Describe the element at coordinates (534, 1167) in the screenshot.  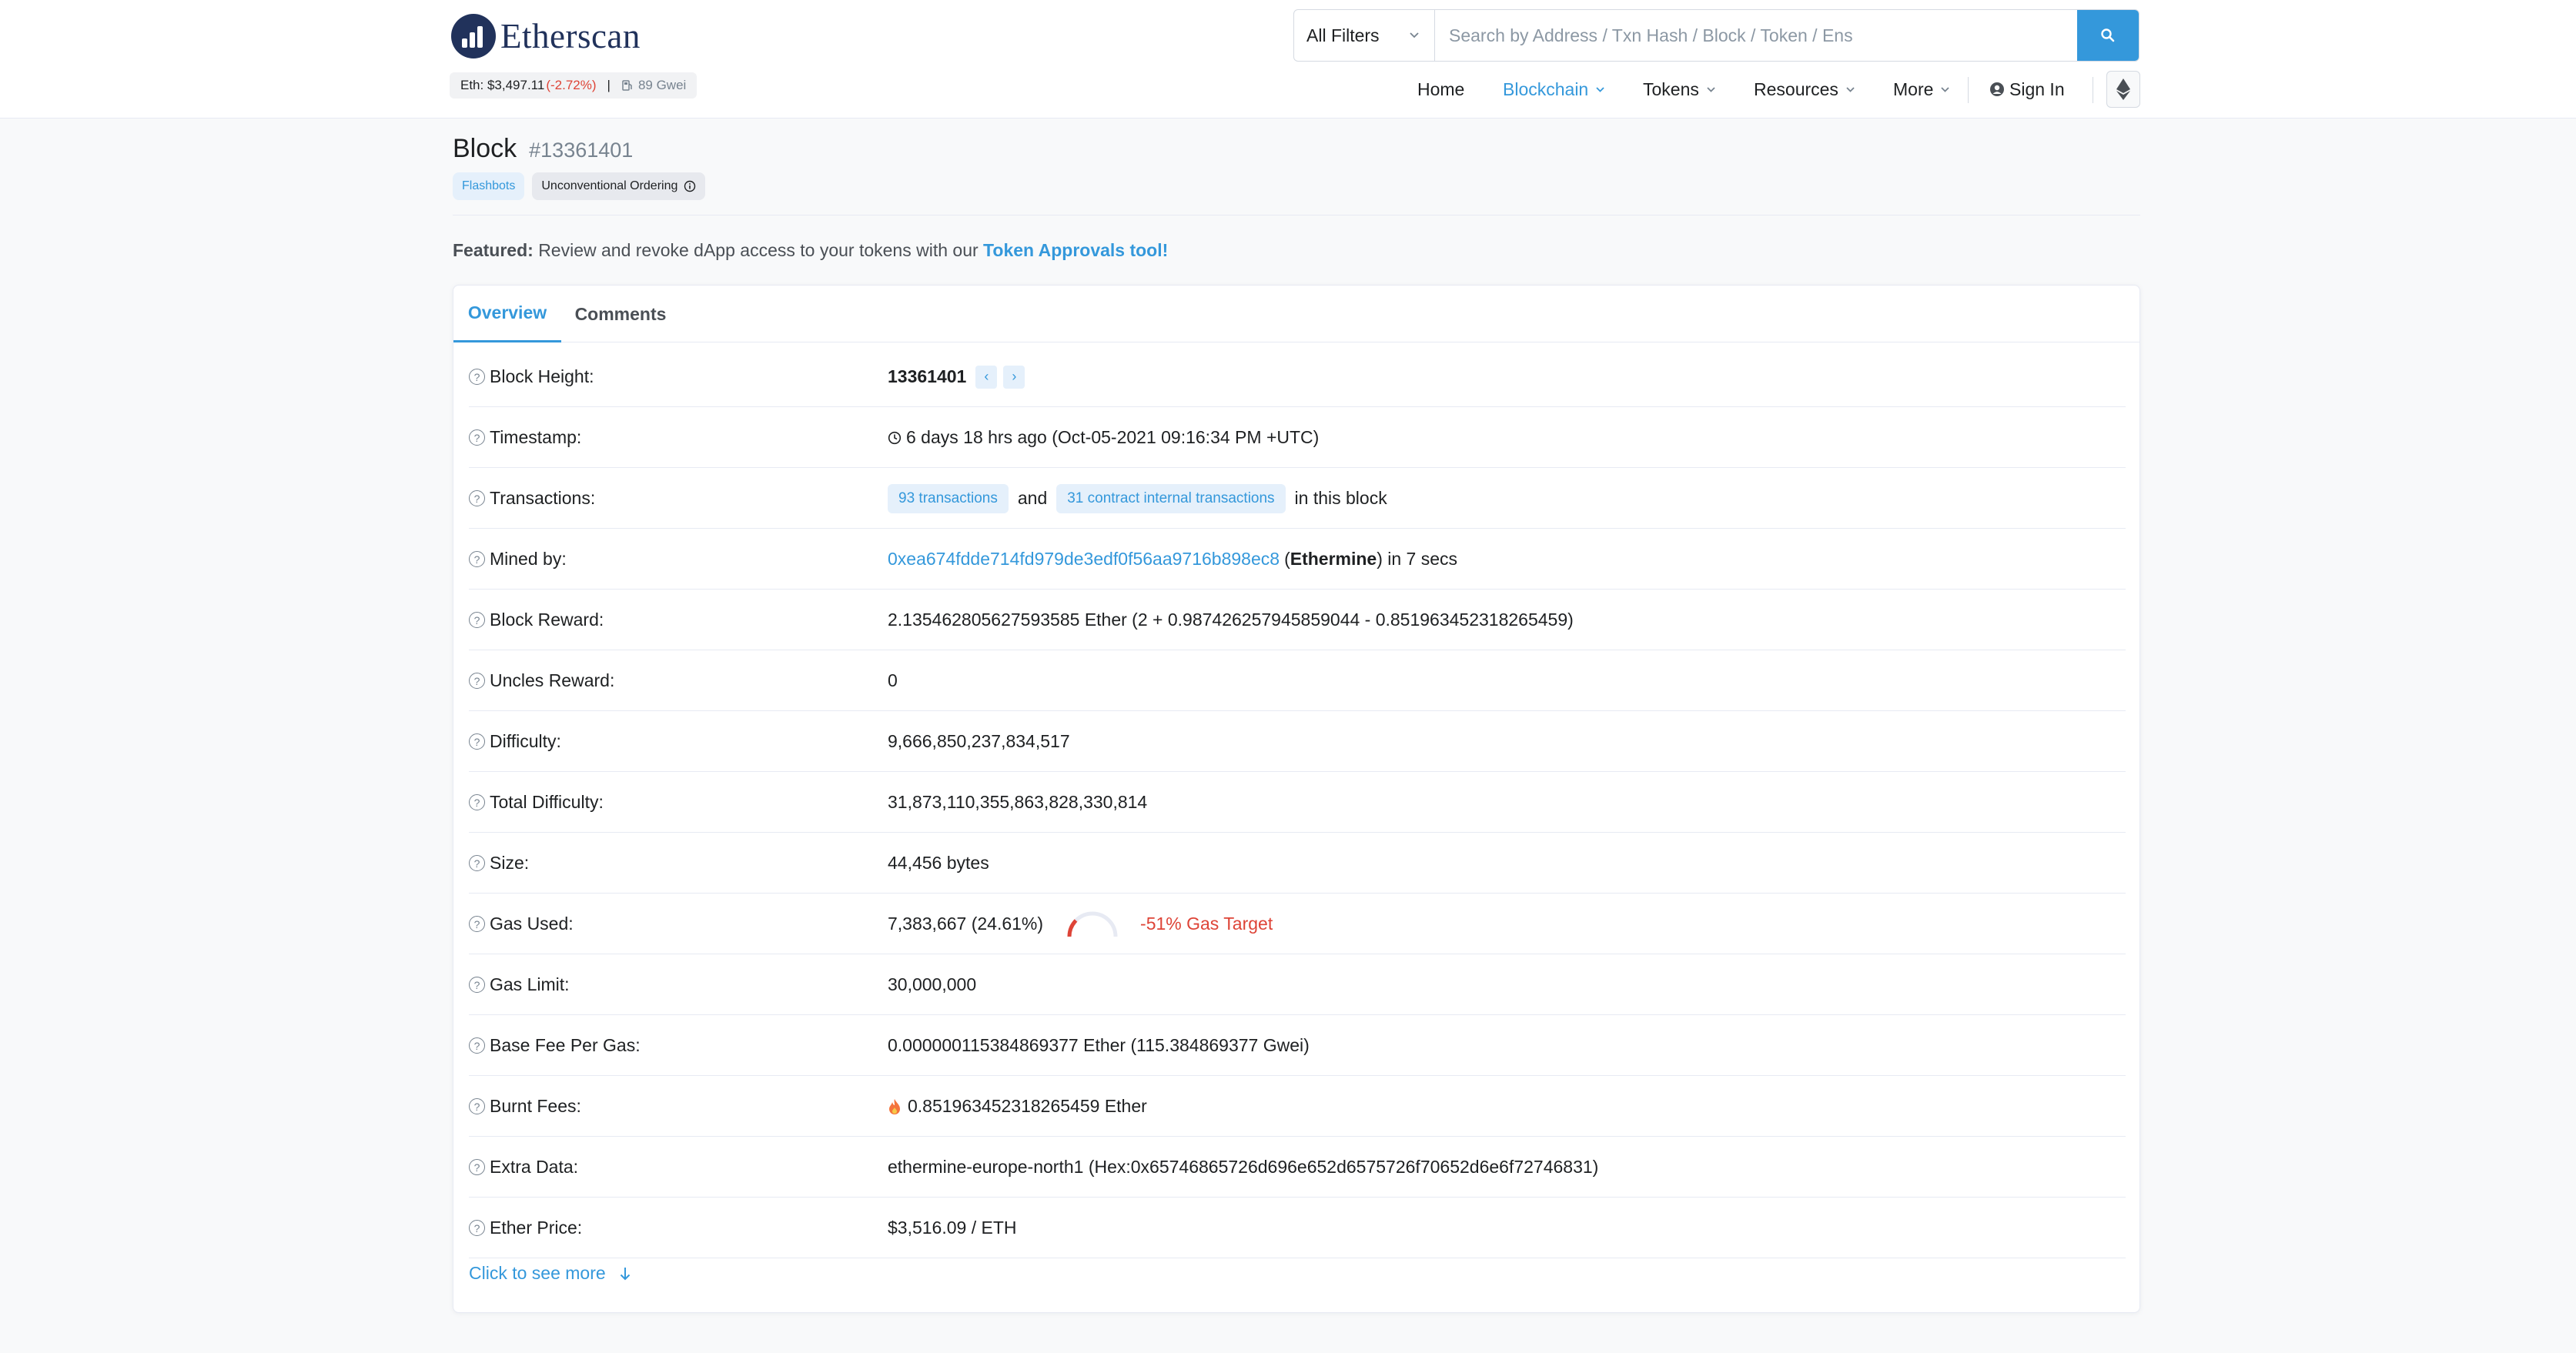
I see `extra-data-label-text: Extra Data:` at that location.